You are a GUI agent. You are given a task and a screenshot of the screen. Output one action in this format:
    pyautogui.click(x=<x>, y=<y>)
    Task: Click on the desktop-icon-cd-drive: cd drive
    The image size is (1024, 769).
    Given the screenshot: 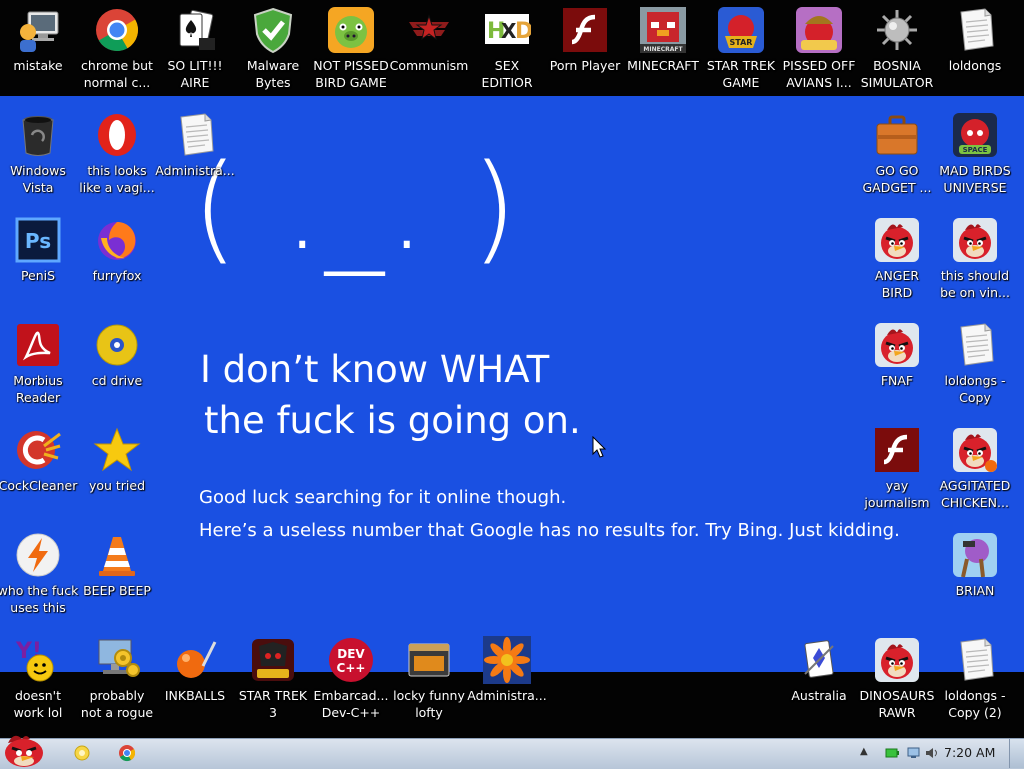 What is the action you would take?
    pyautogui.click(x=117, y=367)
    